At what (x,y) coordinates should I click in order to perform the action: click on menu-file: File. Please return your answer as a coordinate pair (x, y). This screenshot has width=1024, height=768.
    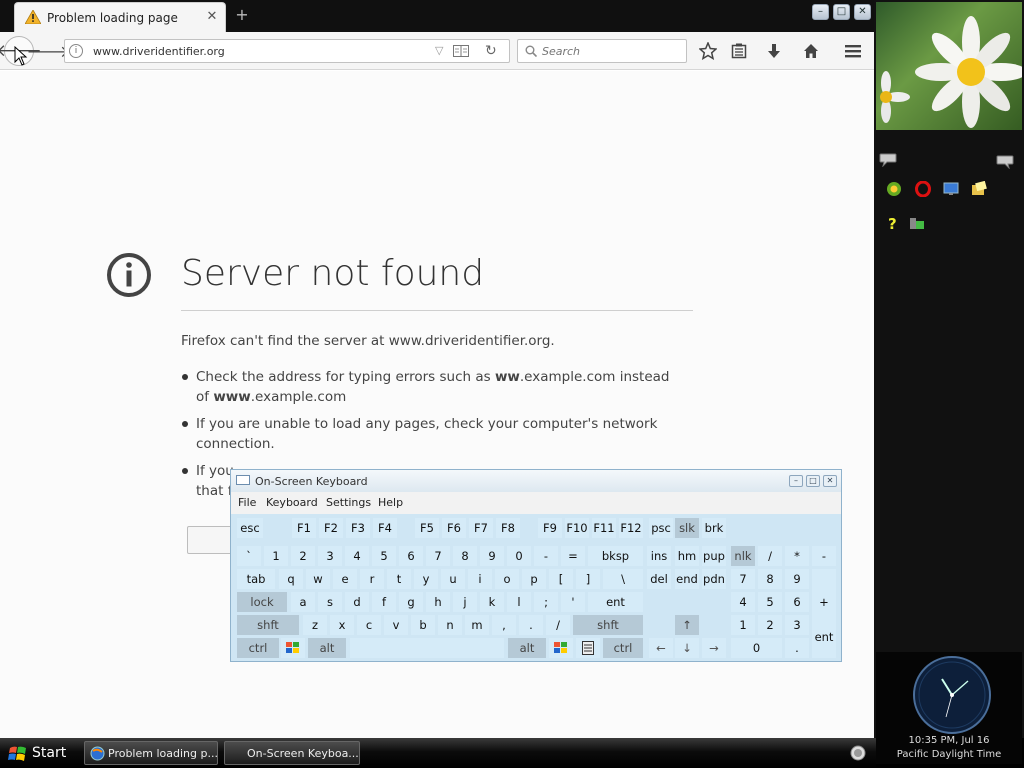
    Looking at the image, I should click on (247, 502).